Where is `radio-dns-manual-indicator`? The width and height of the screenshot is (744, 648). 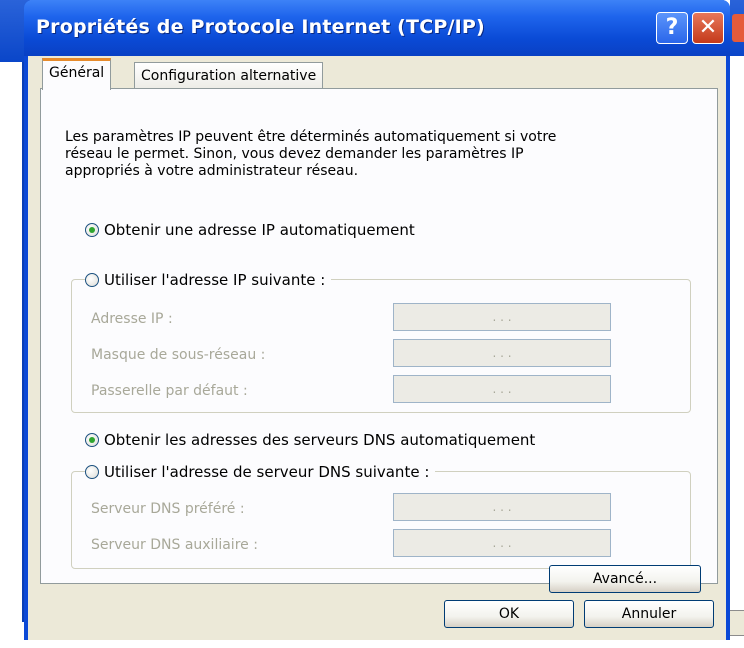 radio-dns-manual-indicator is located at coordinates (92, 472).